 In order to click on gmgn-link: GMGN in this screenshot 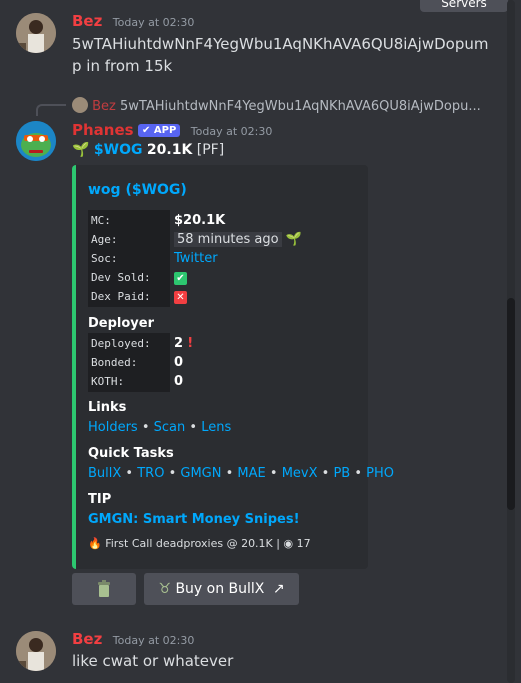, I will do `click(200, 473)`.